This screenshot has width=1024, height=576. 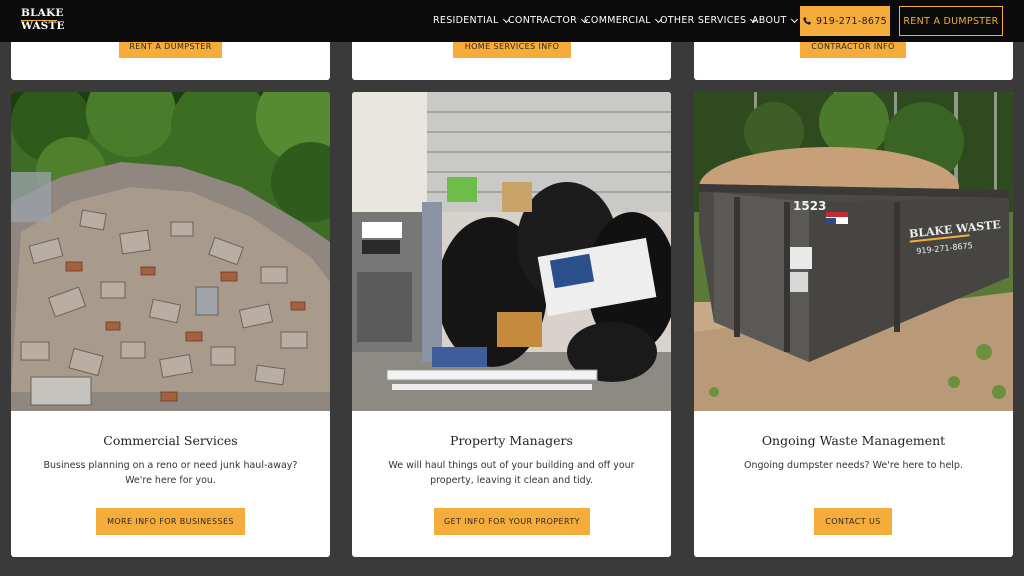 I want to click on logo-line-2: WASTE, so click(x=43, y=26).